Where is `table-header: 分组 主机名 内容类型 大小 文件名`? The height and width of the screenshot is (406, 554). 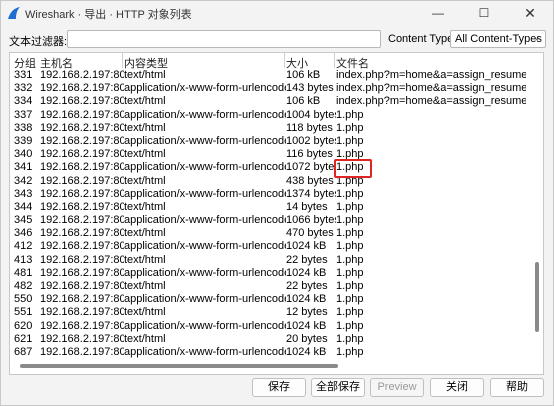 table-header: 分组 主机名 内容类型 大小 文件名 is located at coordinates (276, 61).